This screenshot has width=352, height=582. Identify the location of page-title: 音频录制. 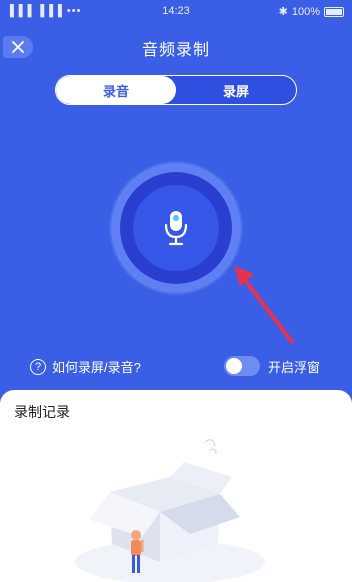
(175, 50).